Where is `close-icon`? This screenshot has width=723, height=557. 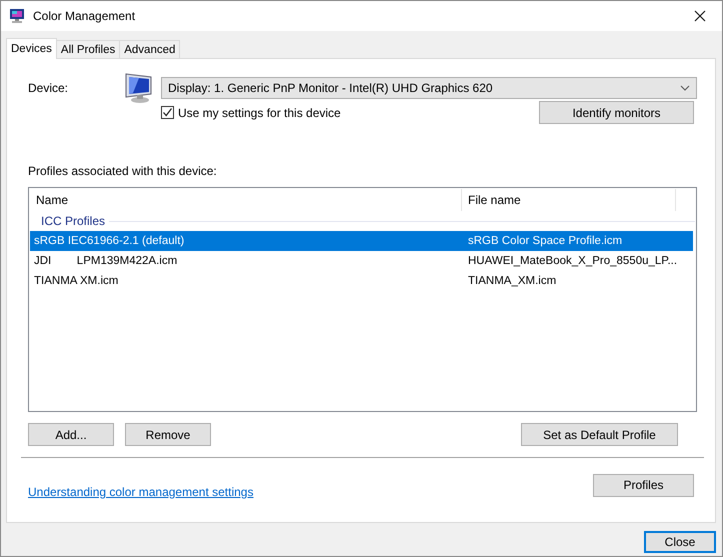 close-icon is located at coordinates (700, 16).